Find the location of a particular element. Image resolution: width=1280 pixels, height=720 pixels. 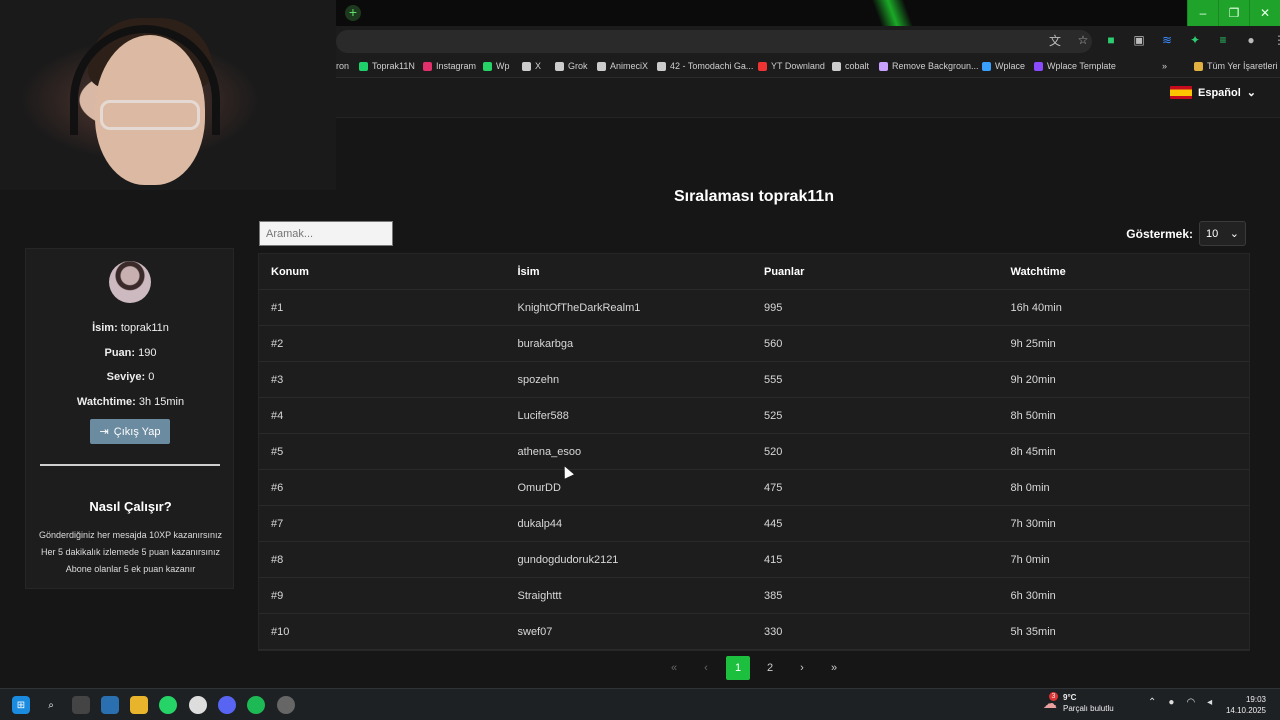

chevron-down-icon: ⌄ is located at coordinates (1251, 93).